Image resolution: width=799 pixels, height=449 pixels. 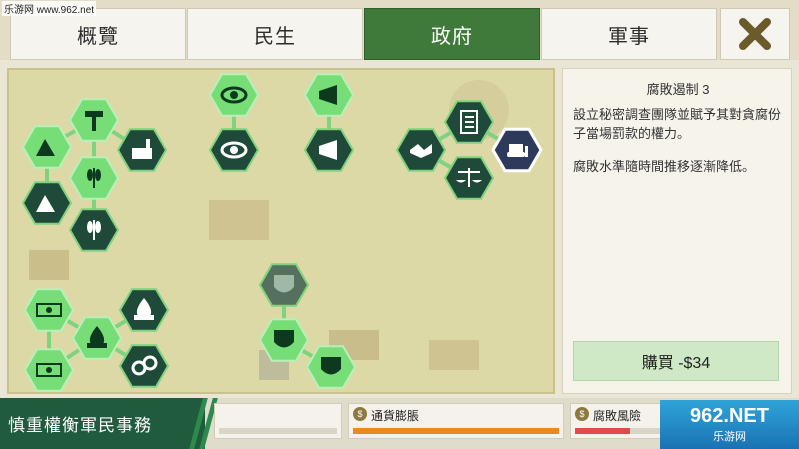 What do you see at coordinates (582, 414) in the screenshot?
I see `bribe-icon: $` at bounding box center [582, 414].